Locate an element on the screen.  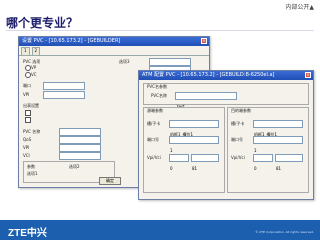
label: 出表设置 is located at coordinates (31, 105).